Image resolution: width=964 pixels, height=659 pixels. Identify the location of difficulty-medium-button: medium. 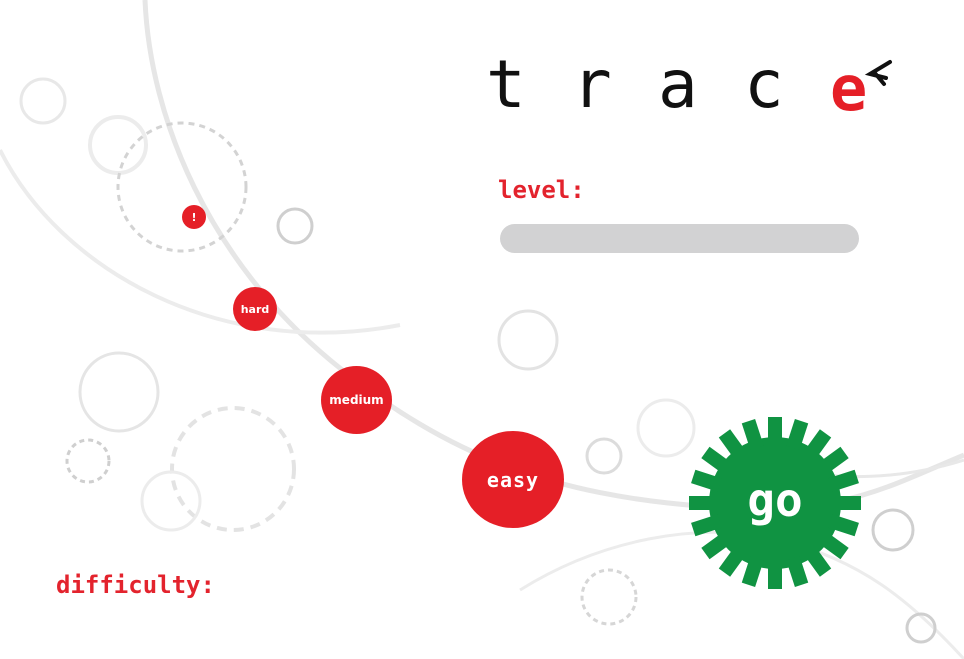
(356, 400).